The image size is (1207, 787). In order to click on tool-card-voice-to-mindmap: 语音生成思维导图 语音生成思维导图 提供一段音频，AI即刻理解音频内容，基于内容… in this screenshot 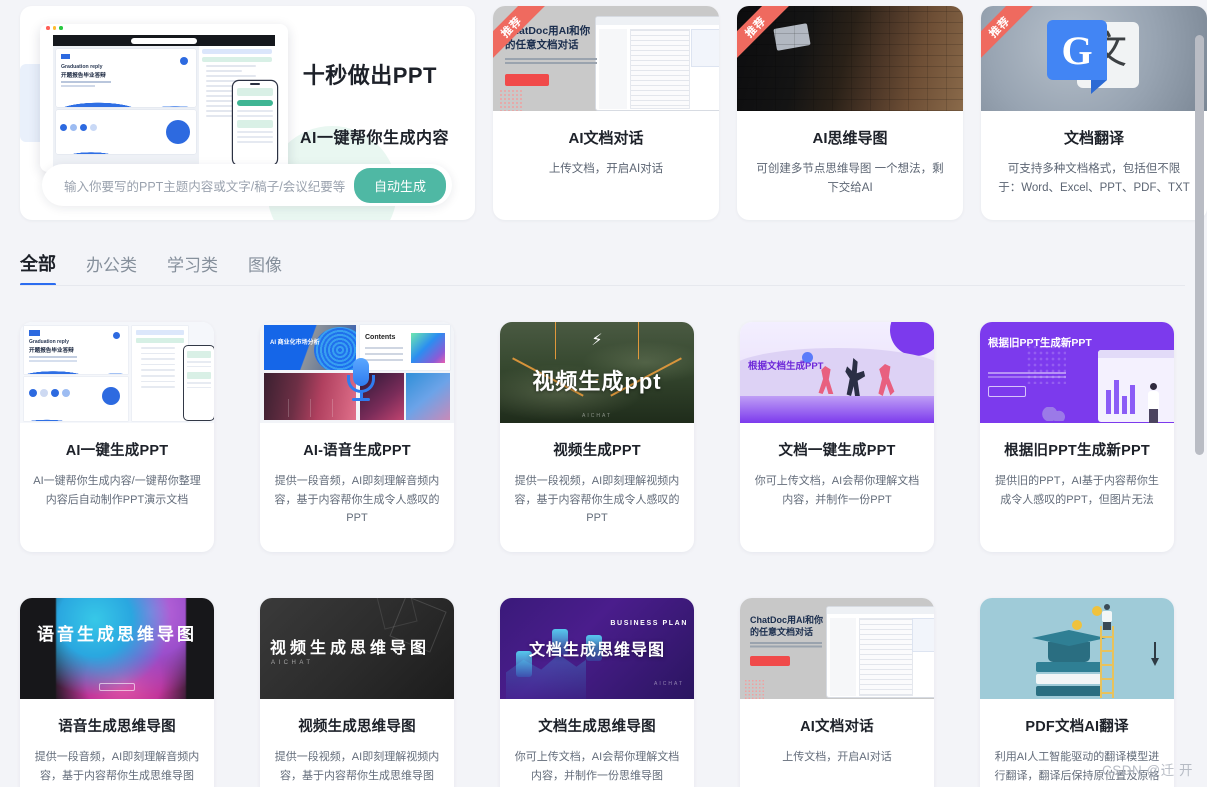, I will do `click(117, 692)`.